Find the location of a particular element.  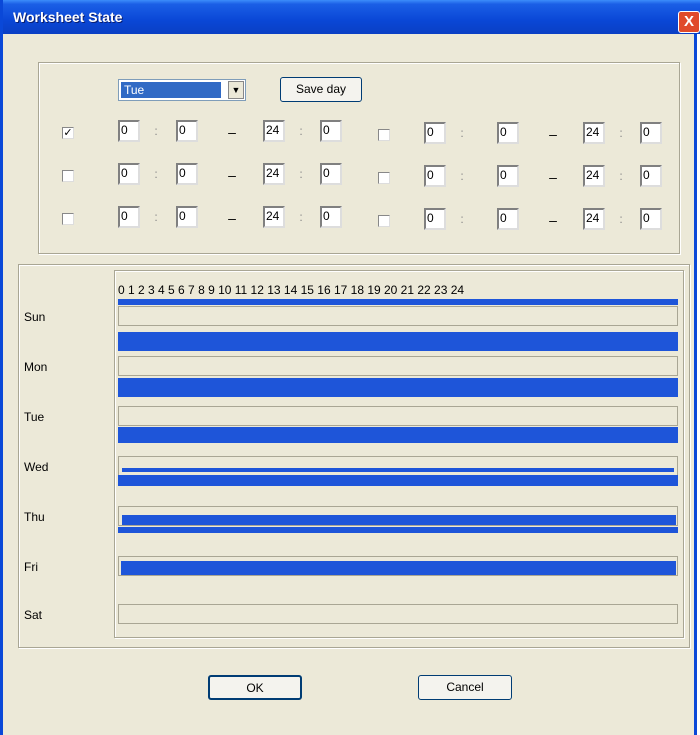

cancel-button: Cancel is located at coordinates (465, 687).